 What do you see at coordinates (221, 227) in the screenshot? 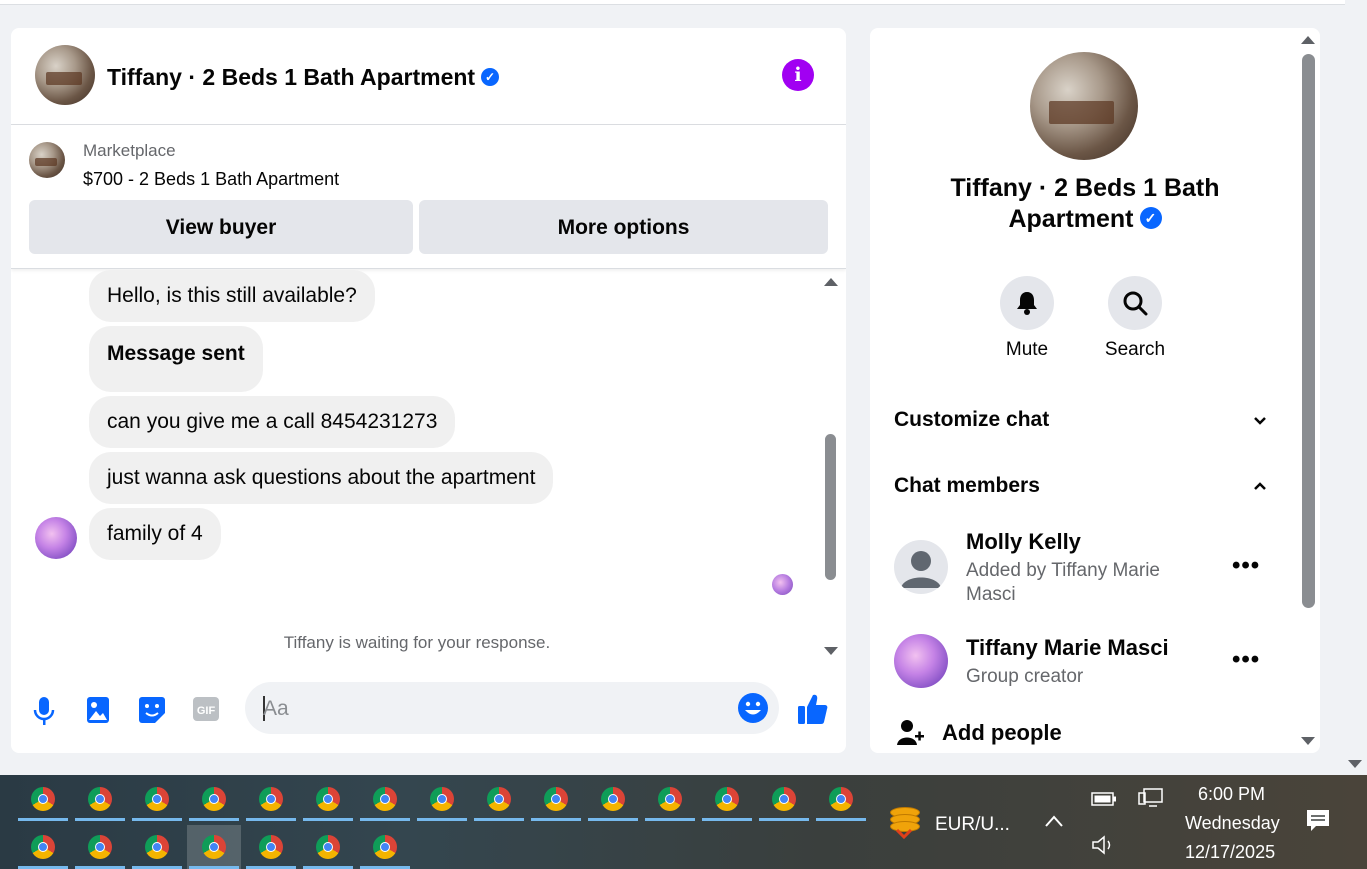
I see `view-buyer-button: View buyer` at bounding box center [221, 227].